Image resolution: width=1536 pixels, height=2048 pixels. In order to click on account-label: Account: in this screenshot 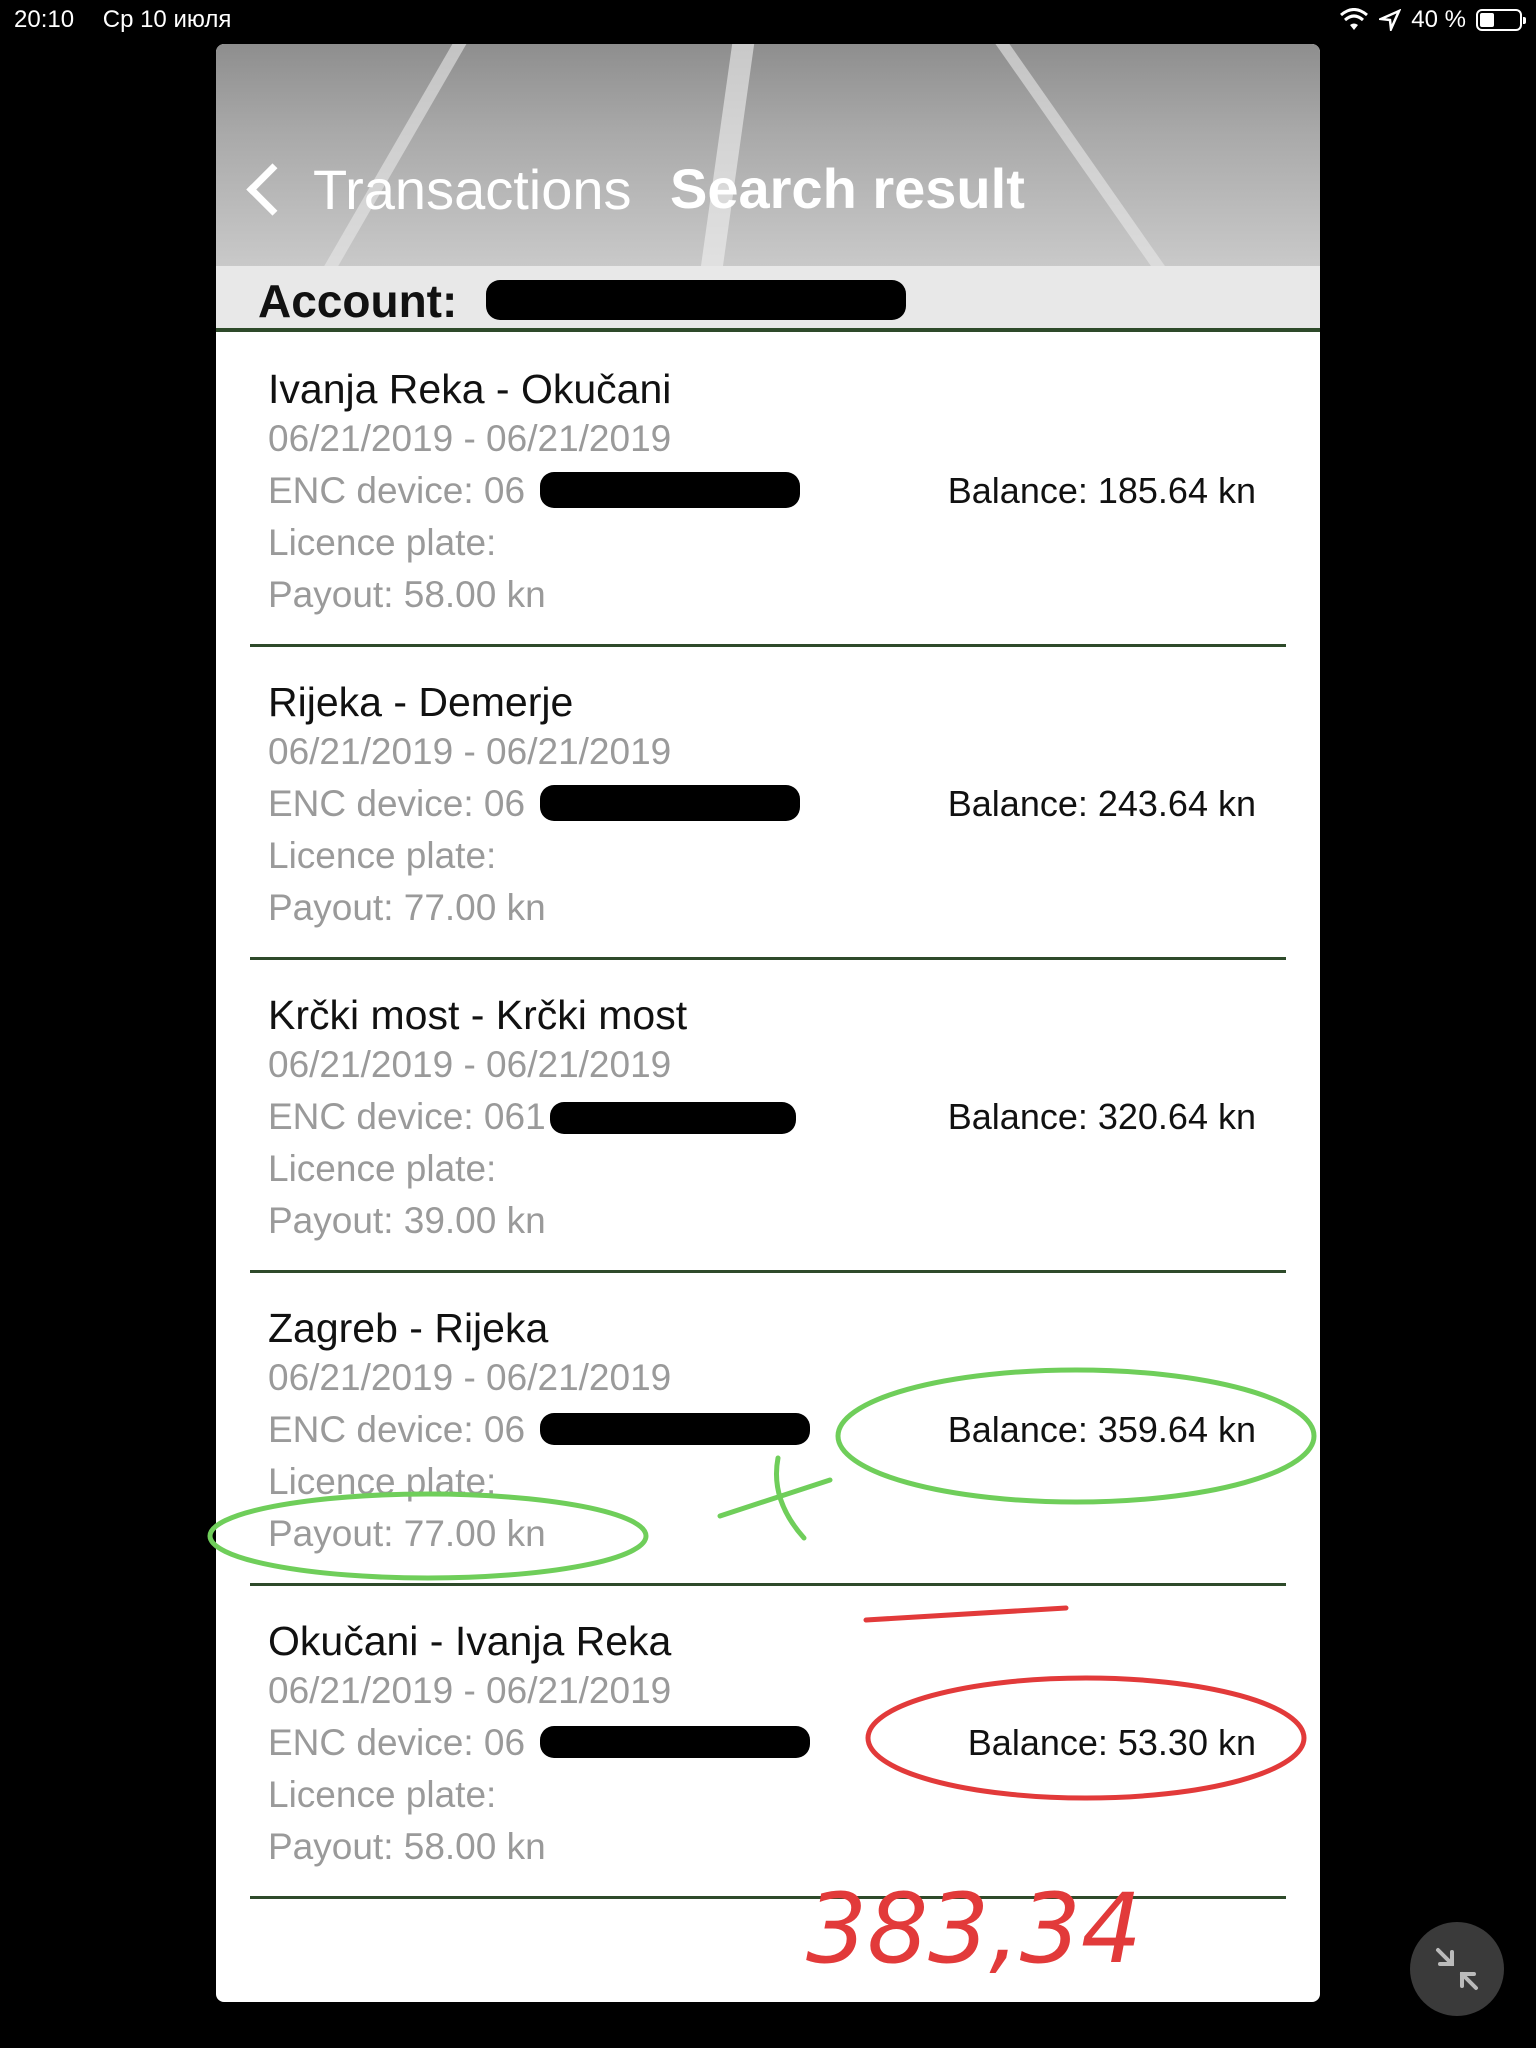, I will do `click(358, 301)`.